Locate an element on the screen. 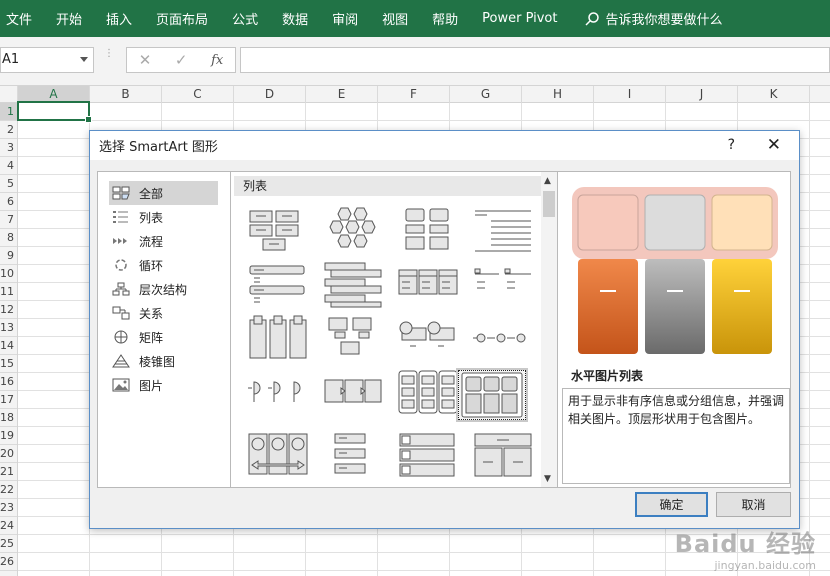 This screenshot has height=576, width=830. layout-thumb-chevron-accent-list is located at coordinates (353, 392).